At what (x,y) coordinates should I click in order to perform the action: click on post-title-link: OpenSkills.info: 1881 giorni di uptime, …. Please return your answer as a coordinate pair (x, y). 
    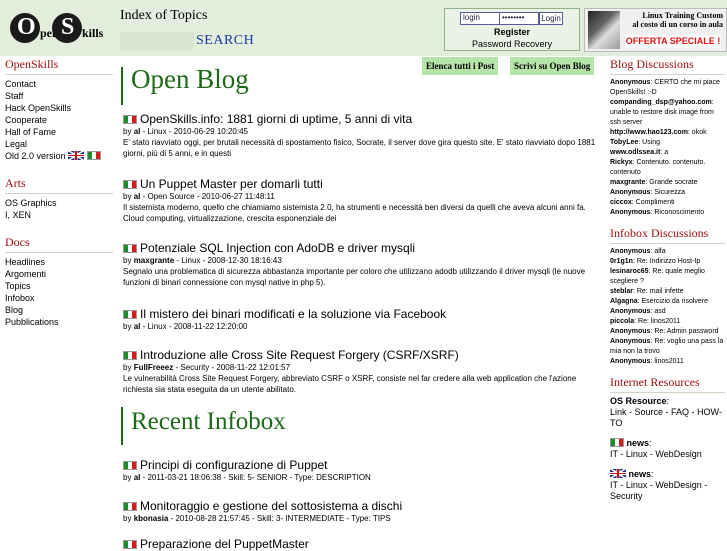
    Looking at the image, I should click on (365, 119).